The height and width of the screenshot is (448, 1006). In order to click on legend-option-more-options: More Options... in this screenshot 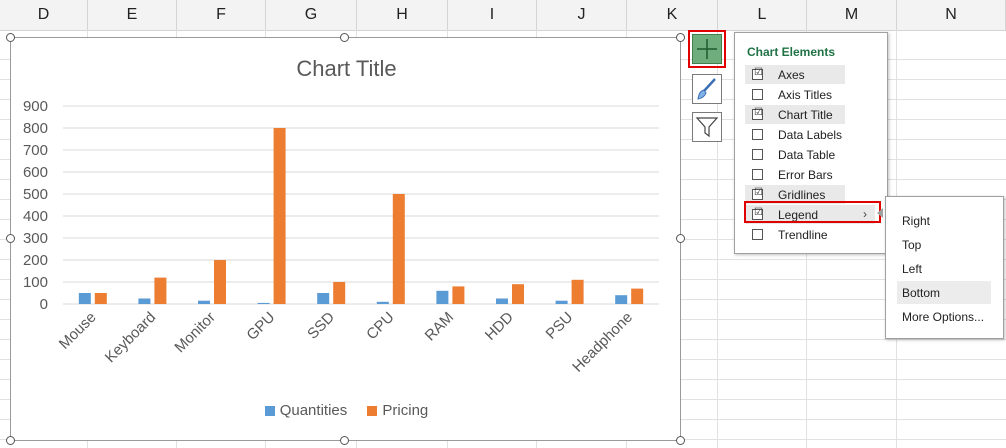, I will do `click(944, 316)`.